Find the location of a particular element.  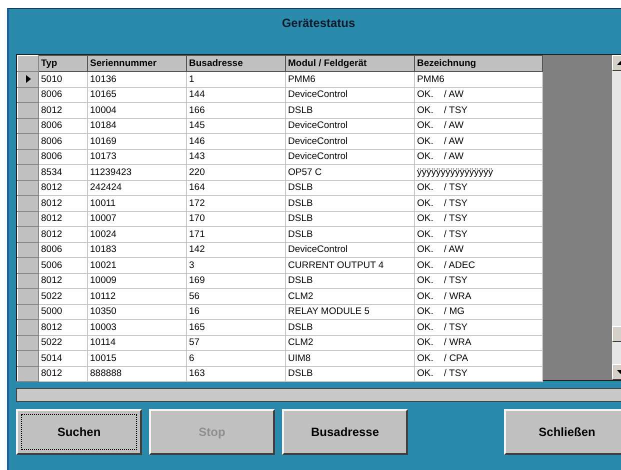

table-cell: 170 is located at coordinates (236, 218).